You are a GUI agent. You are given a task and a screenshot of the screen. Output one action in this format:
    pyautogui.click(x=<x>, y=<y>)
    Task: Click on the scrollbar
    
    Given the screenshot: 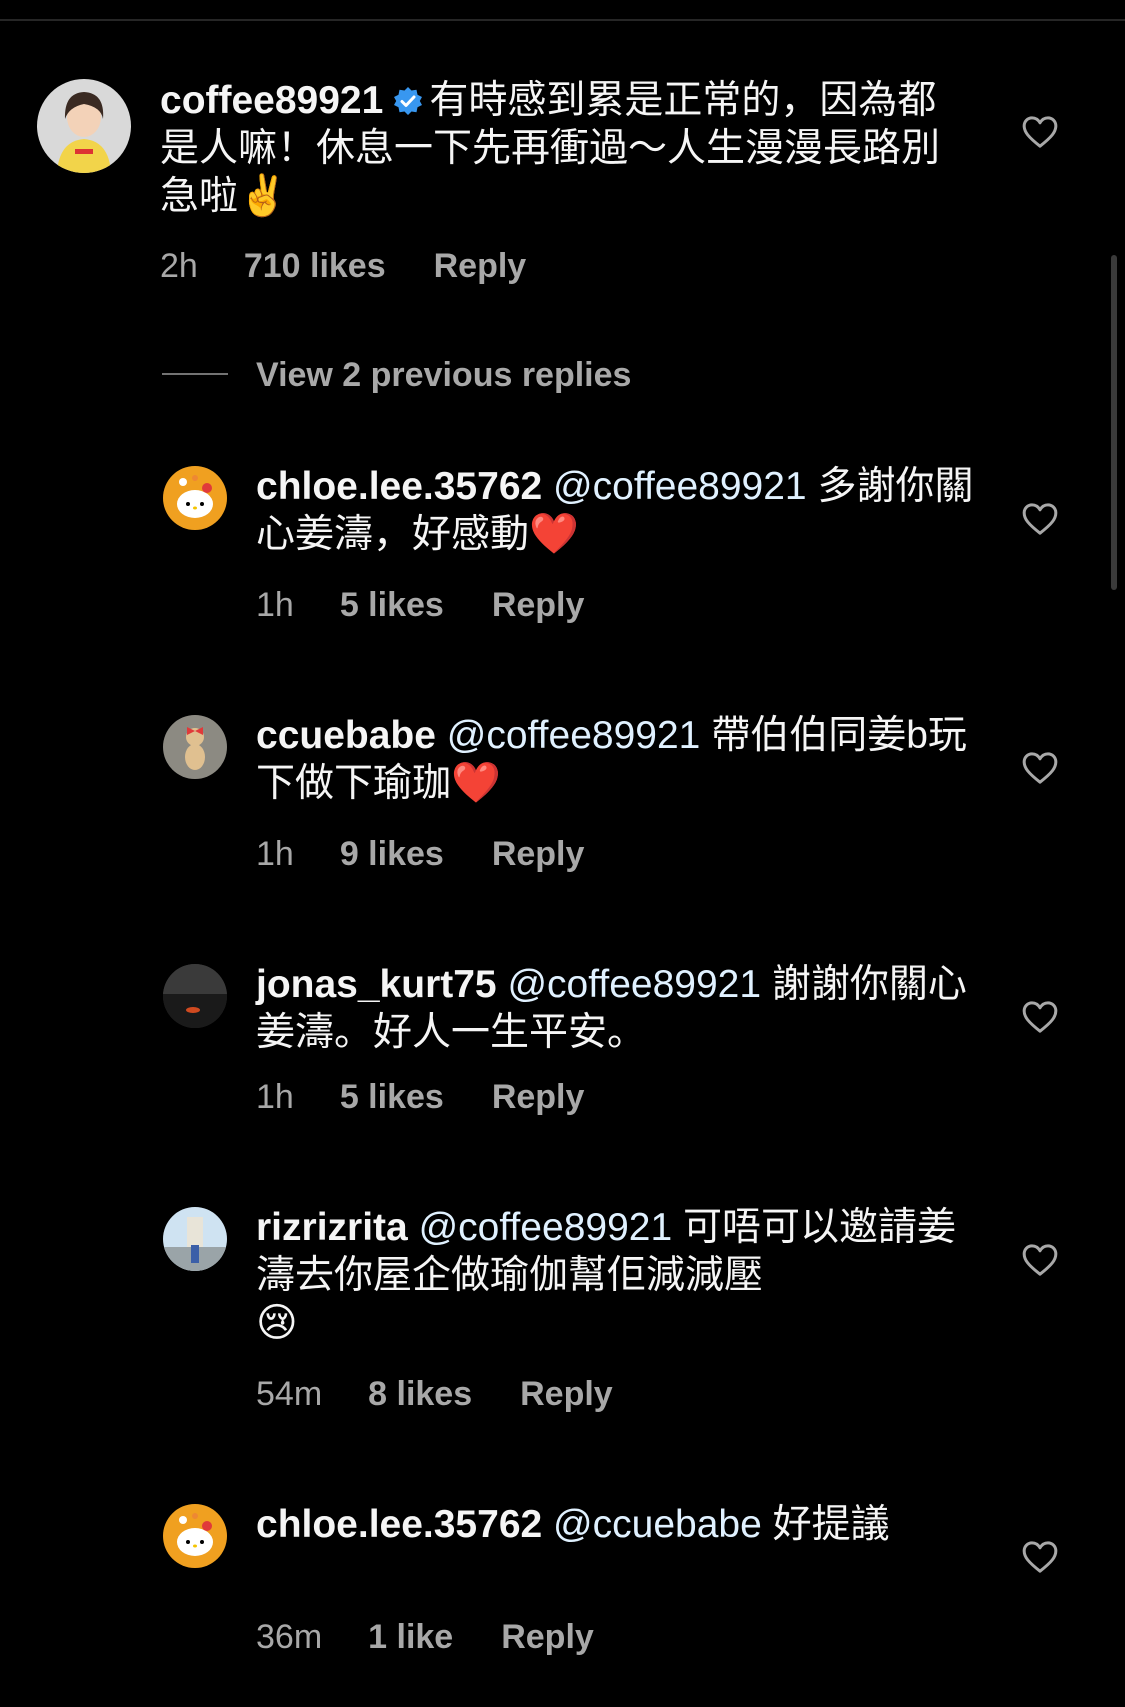 What is the action you would take?
    pyautogui.click(x=1114, y=422)
    